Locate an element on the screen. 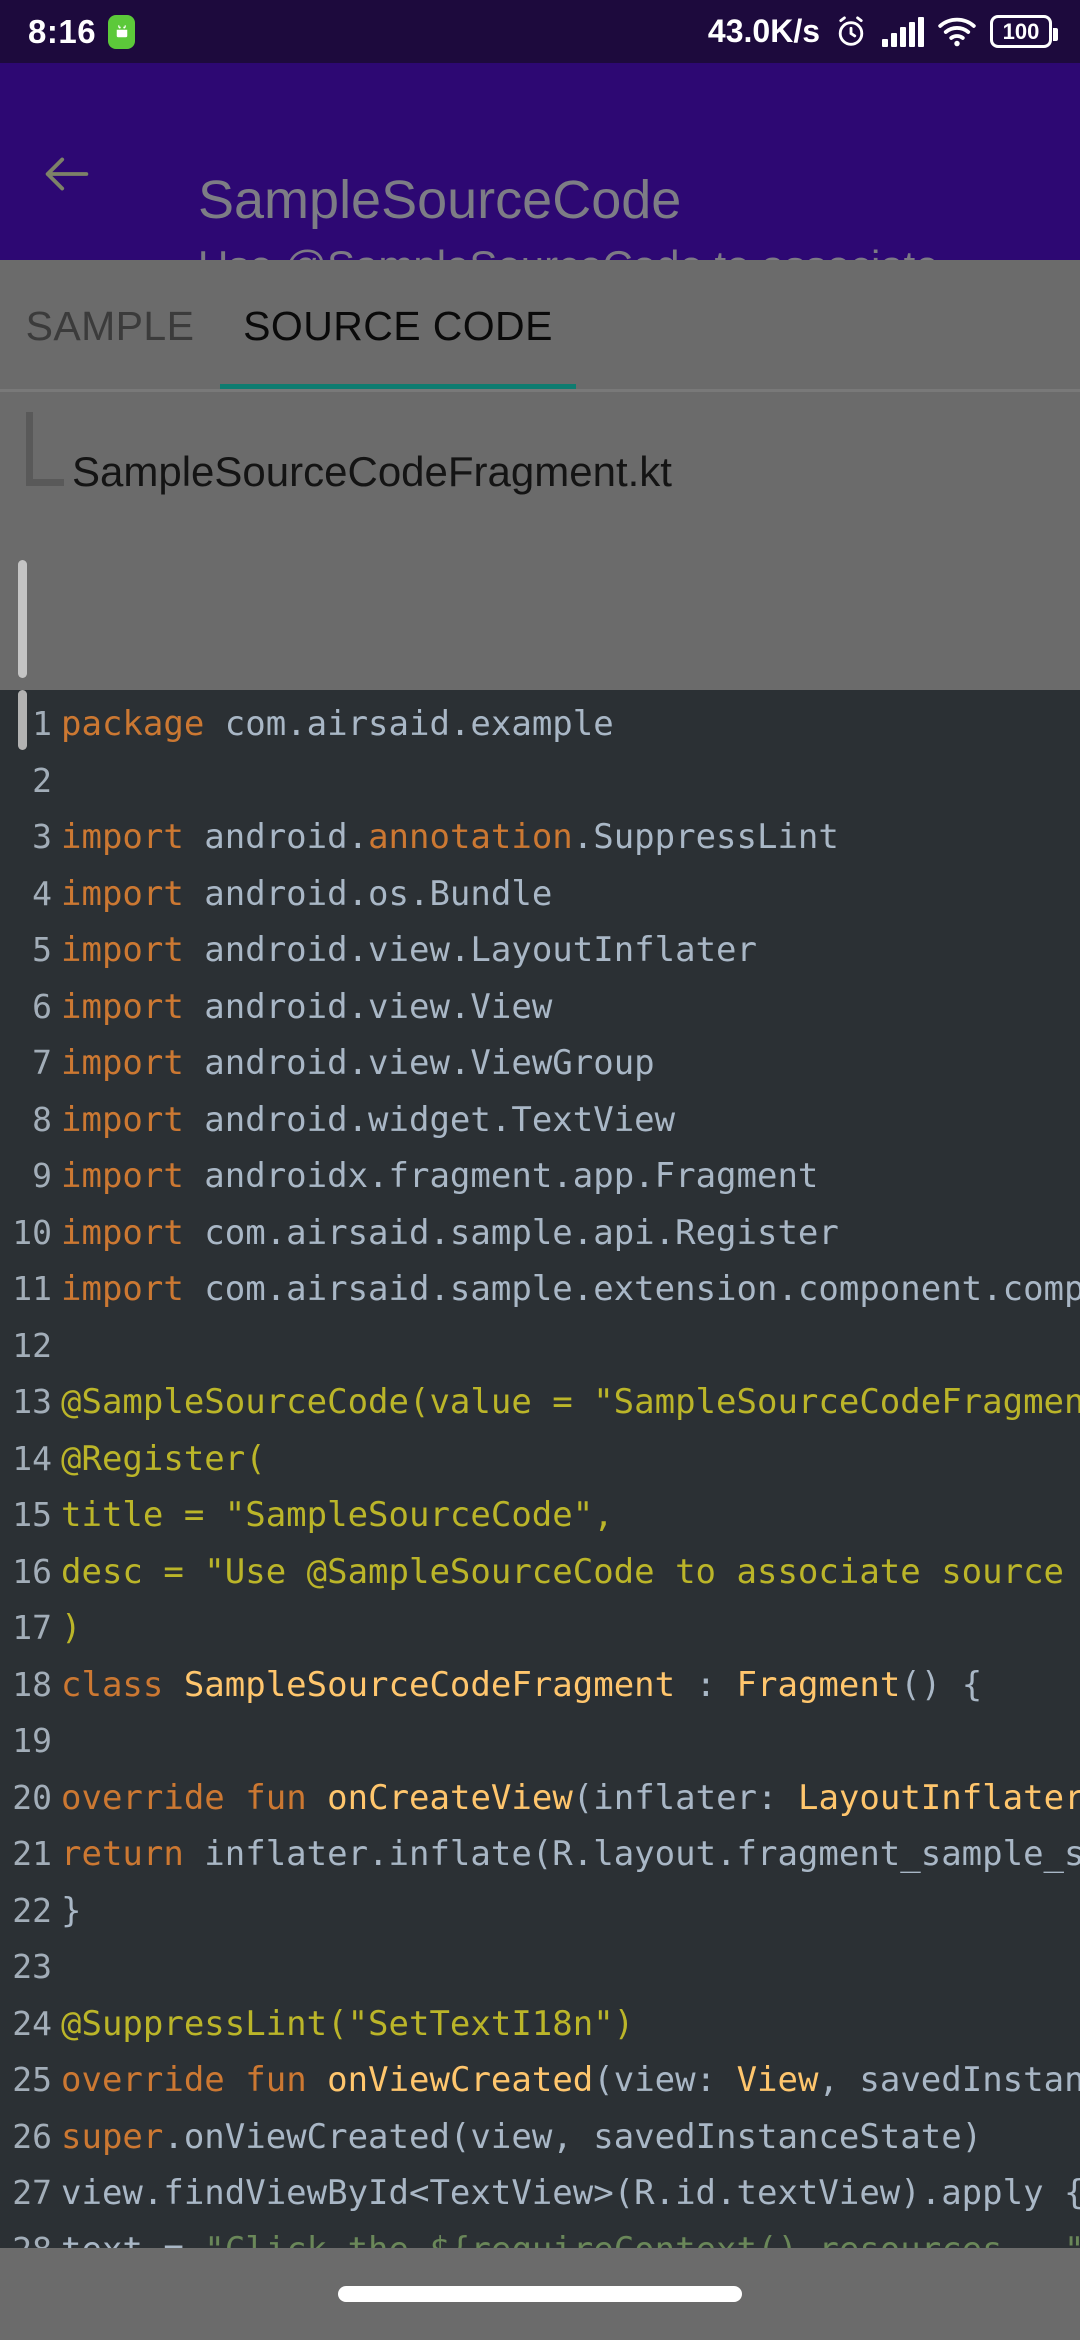 Image resolution: width=1080 pixels, height=2340 pixels. code-token: super is located at coordinates (112, 2136).